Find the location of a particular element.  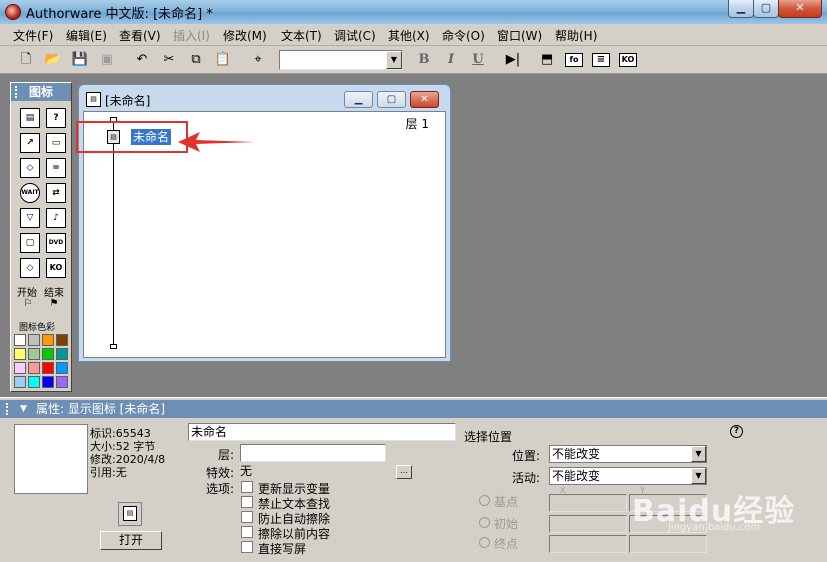

position-select: 不能改变 ▼ is located at coordinates (628, 454).